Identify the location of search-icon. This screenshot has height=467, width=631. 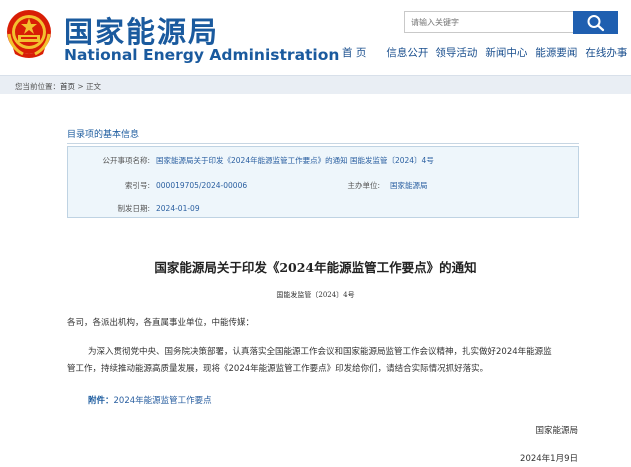
(595, 22).